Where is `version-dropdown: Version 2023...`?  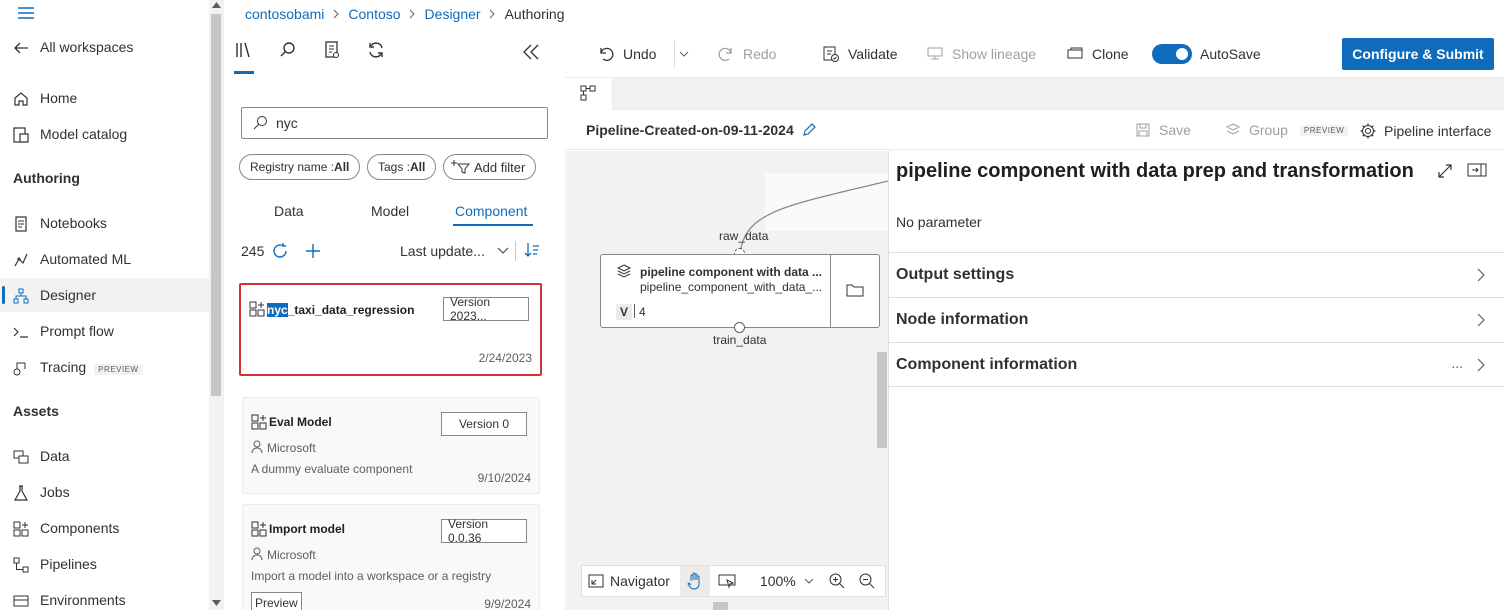
version-dropdown: Version 2023... is located at coordinates (486, 309).